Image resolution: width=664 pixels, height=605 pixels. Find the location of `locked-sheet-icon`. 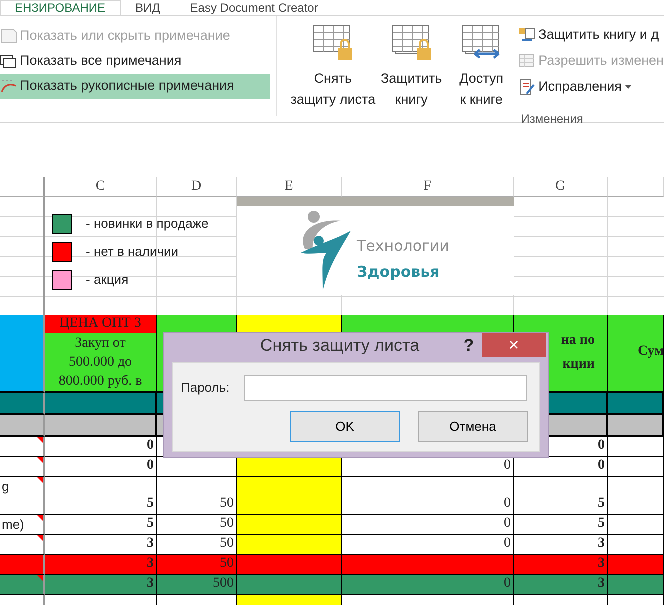

locked-sheet-icon is located at coordinates (333, 43).